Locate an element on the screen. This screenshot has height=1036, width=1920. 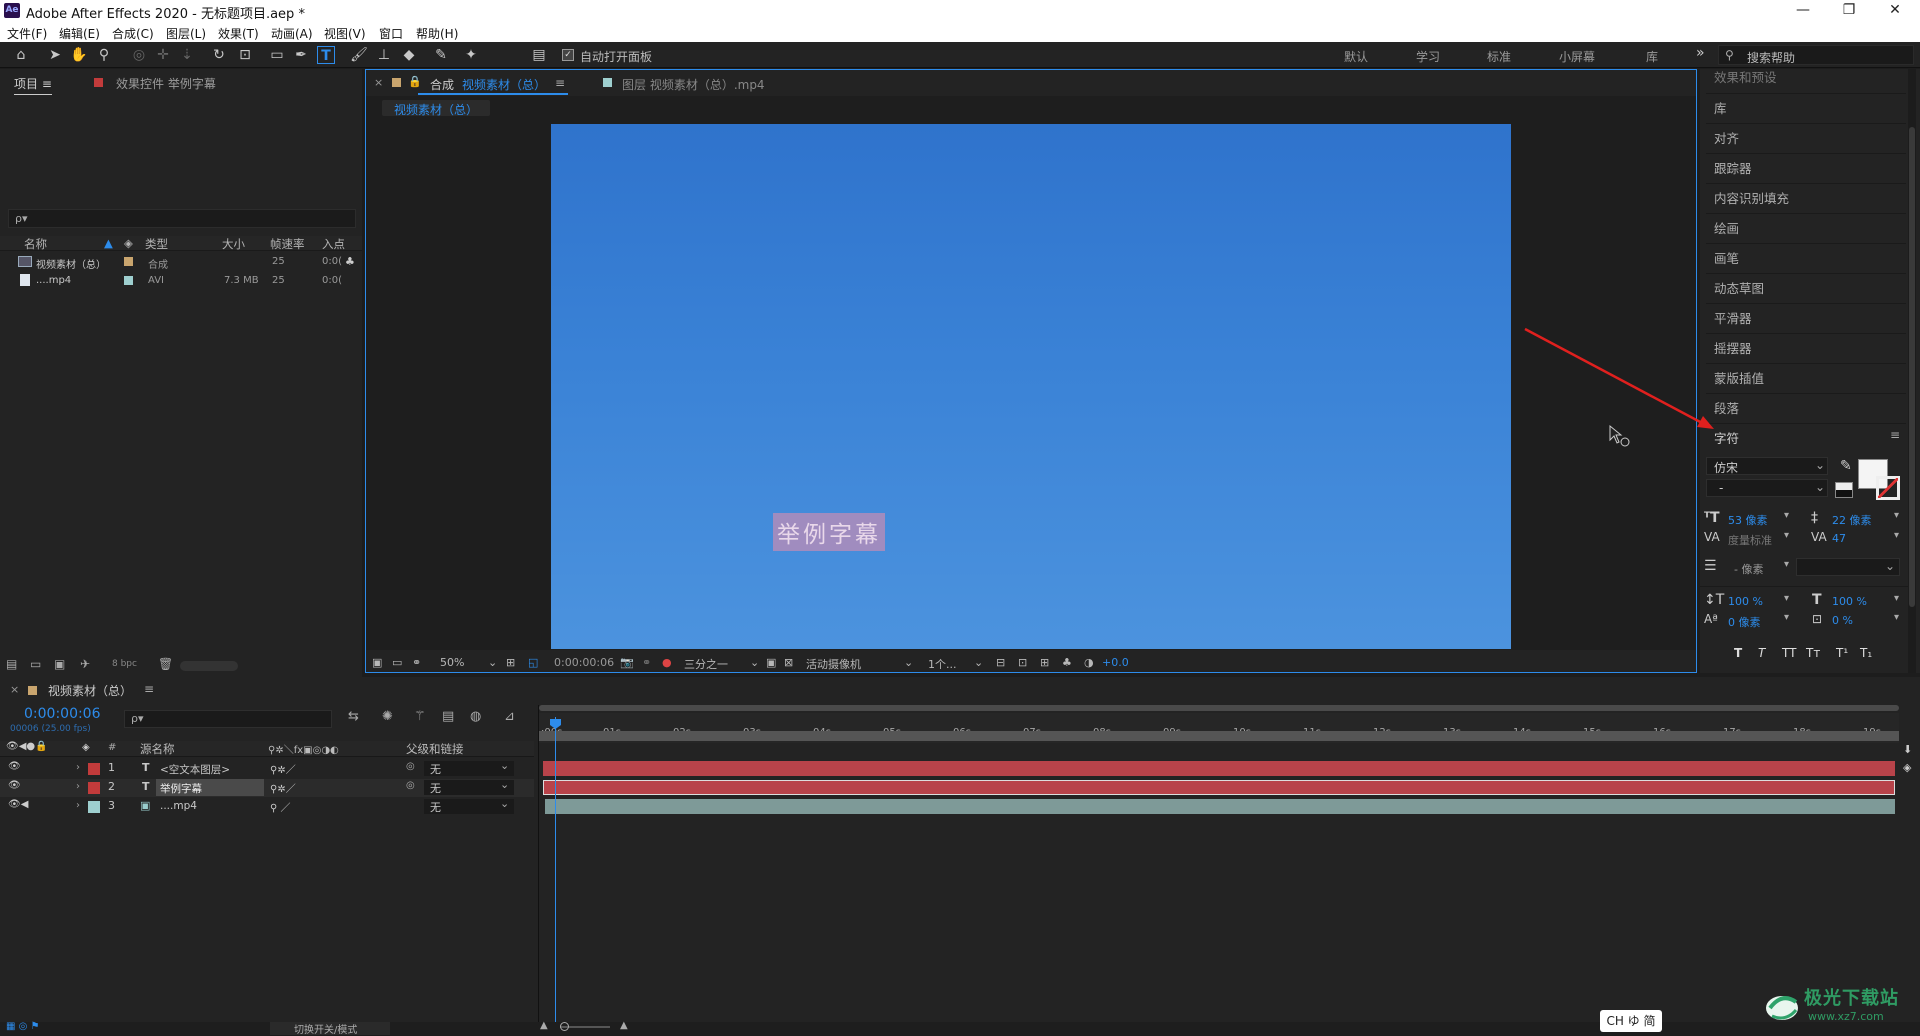
tsume-value: 0 % is located at coordinates (1842, 620).